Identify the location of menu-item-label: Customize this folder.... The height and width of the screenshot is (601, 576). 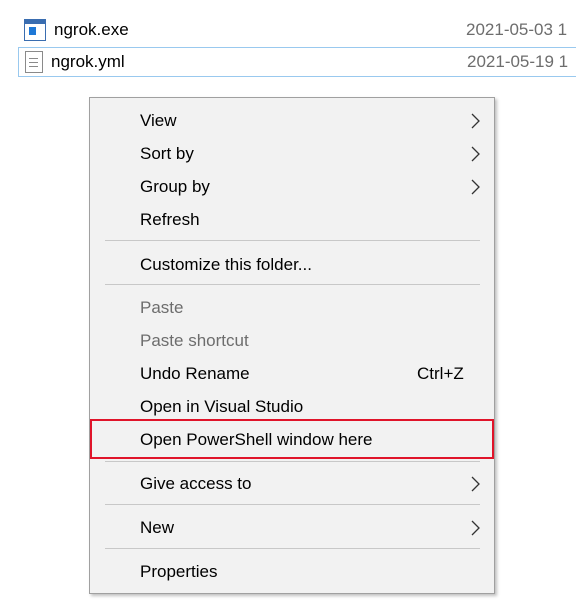
(226, 264).